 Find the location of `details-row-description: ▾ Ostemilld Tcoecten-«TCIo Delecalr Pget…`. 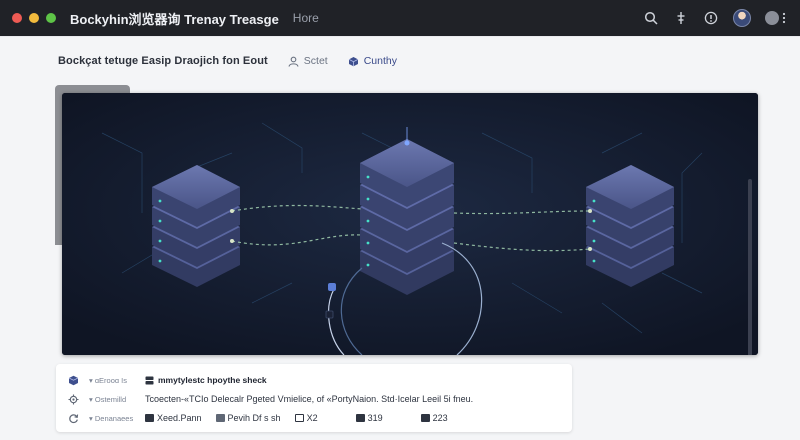

details-row-description: ▾ Ostemilld Tcoecten-«TCIo Delecalr Pget… is located at coordinates (264, 399).